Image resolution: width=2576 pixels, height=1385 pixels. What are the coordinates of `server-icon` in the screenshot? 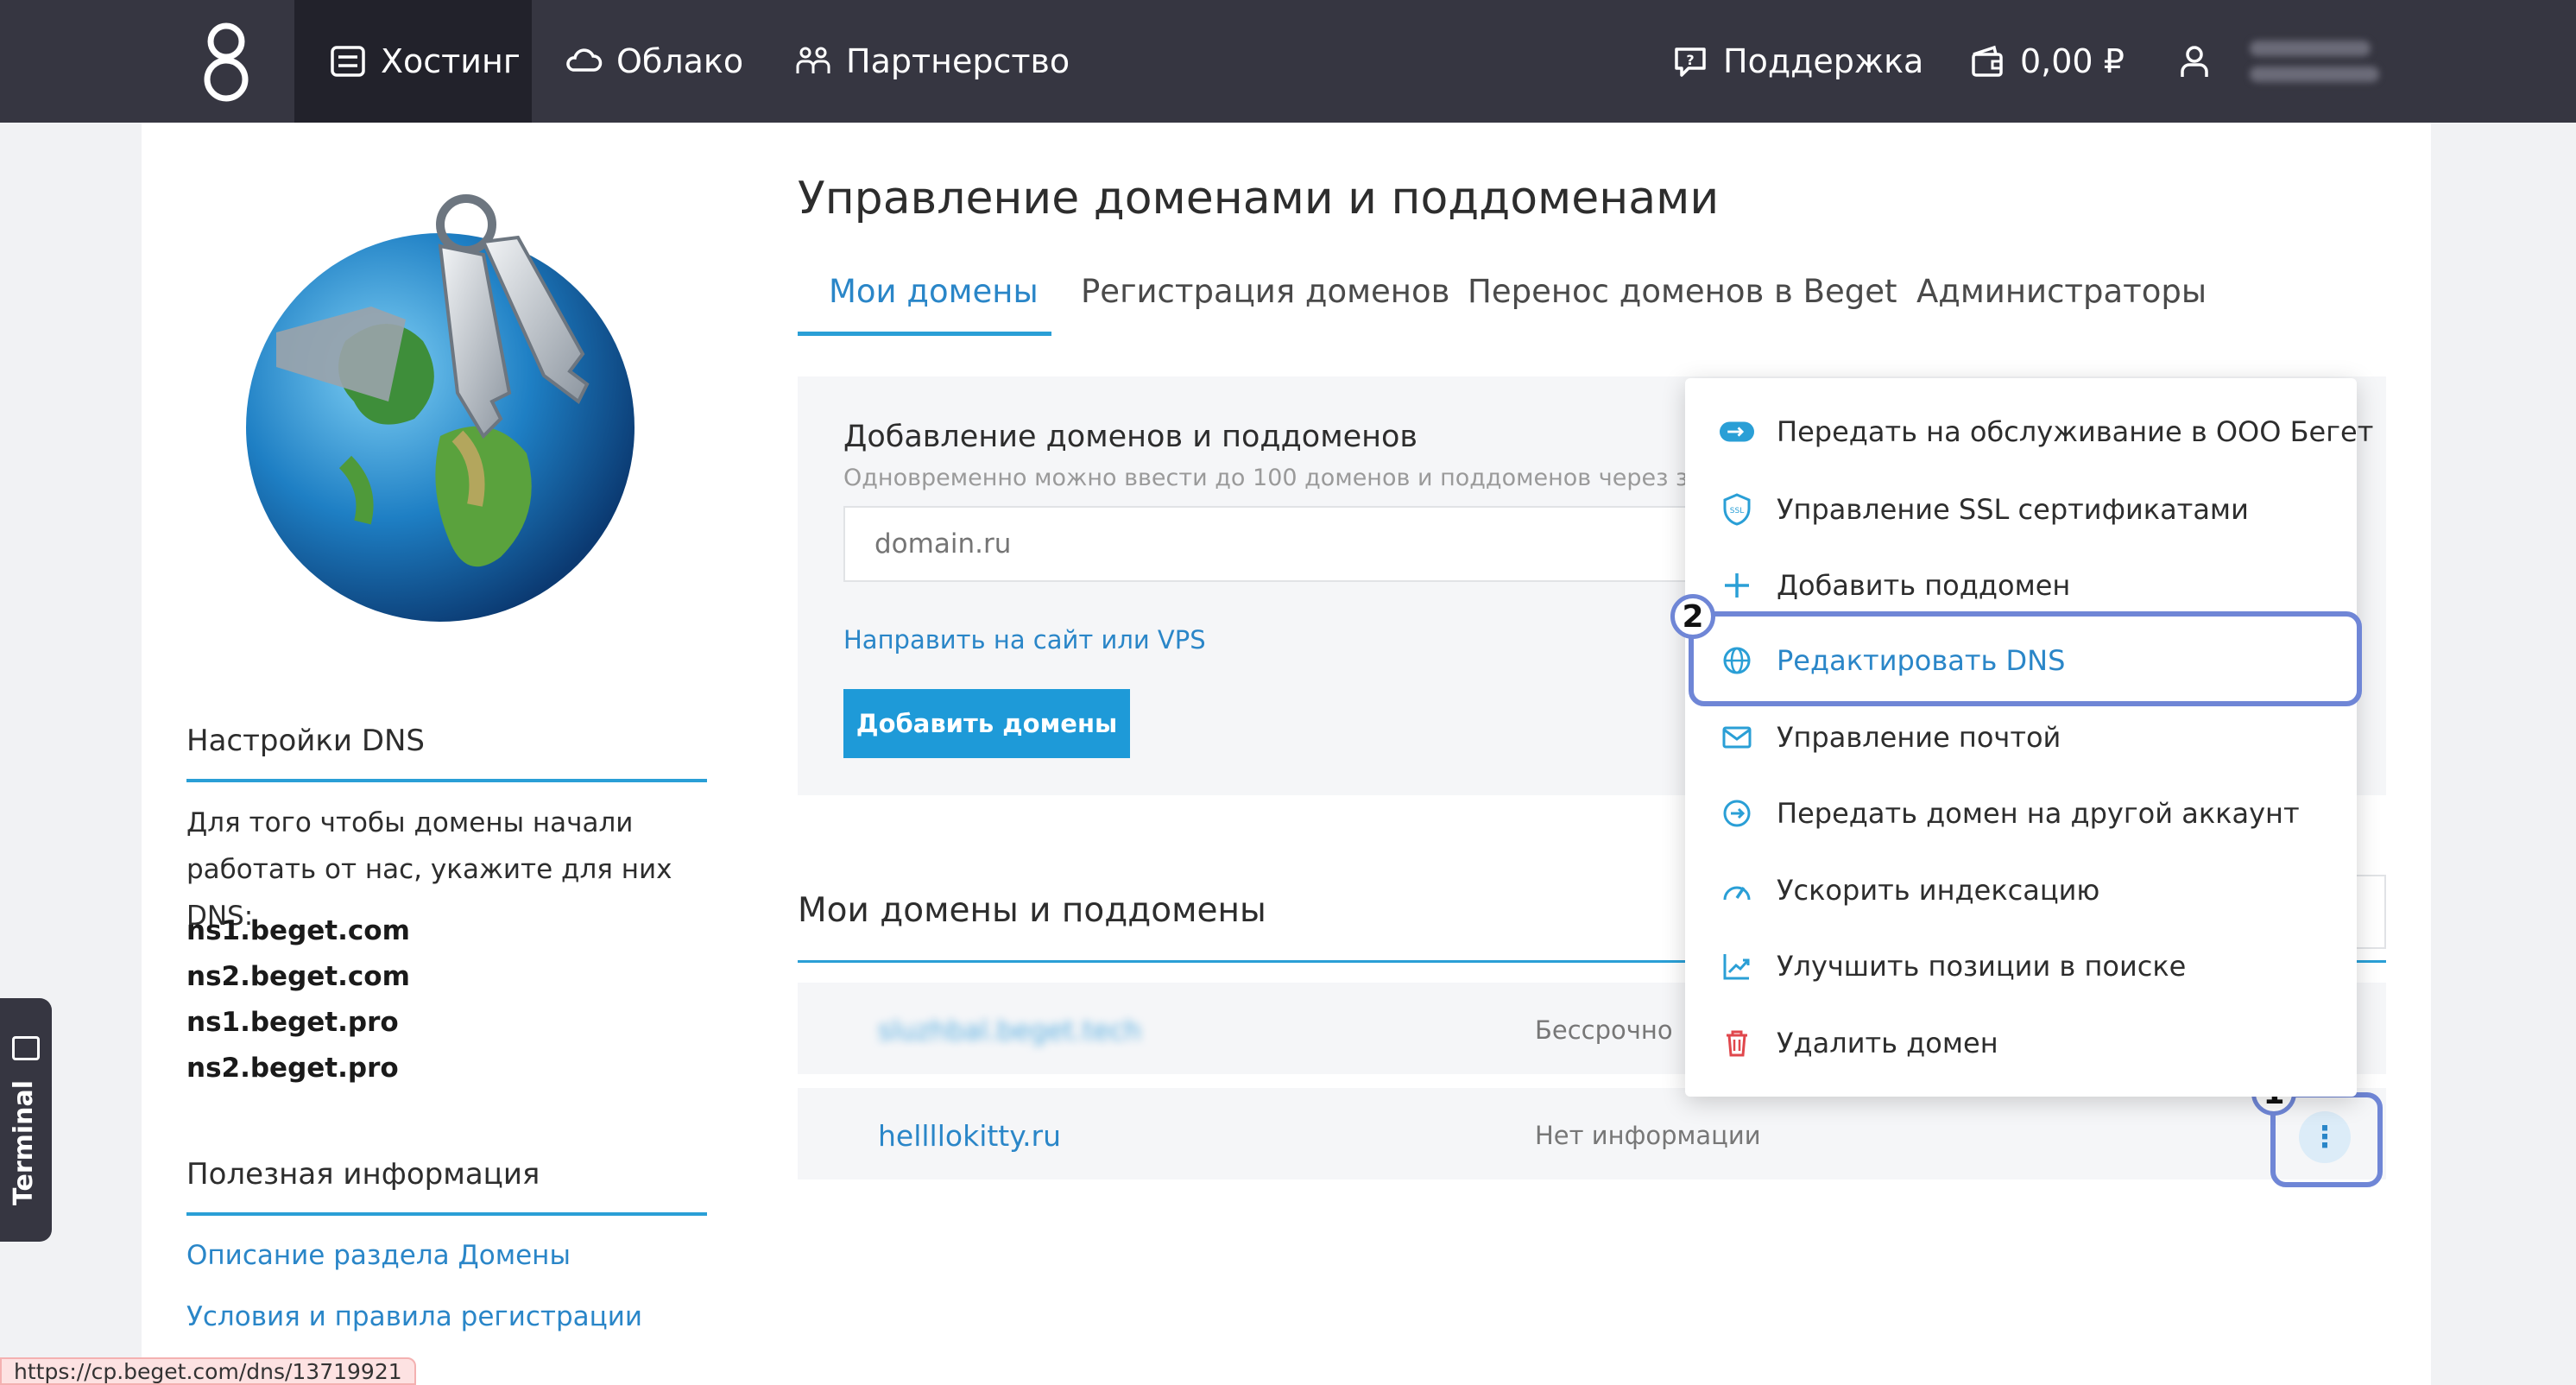 It's located at (348, 61).